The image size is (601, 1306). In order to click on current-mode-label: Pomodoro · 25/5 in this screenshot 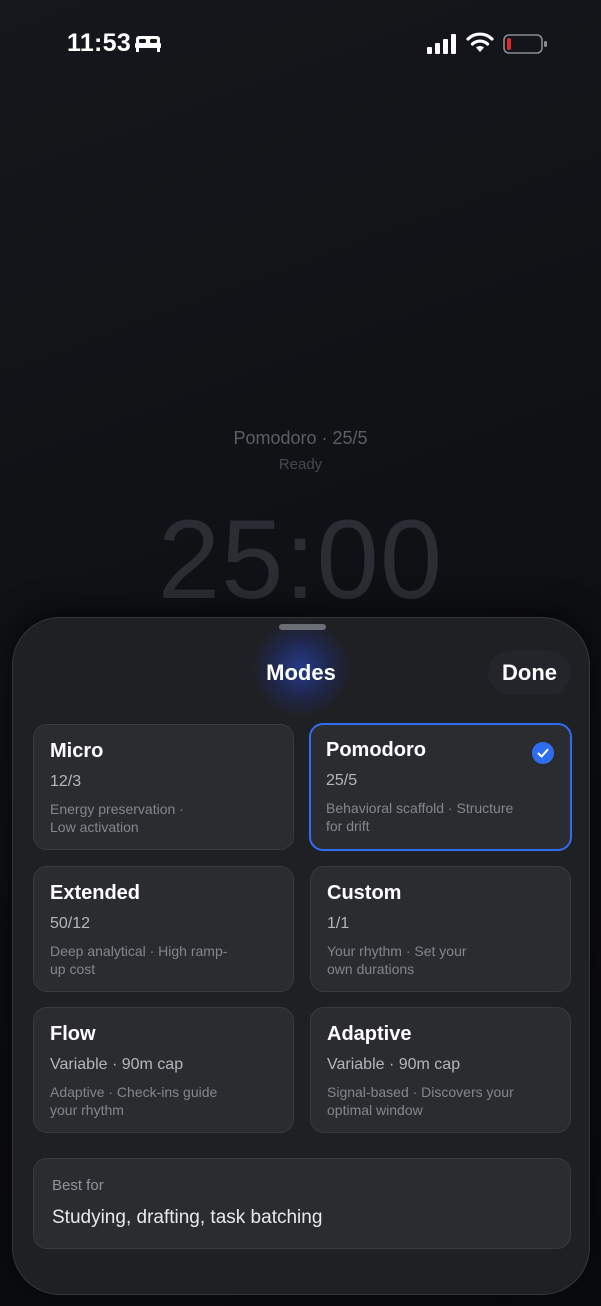, I will do `click(300, 438)`.